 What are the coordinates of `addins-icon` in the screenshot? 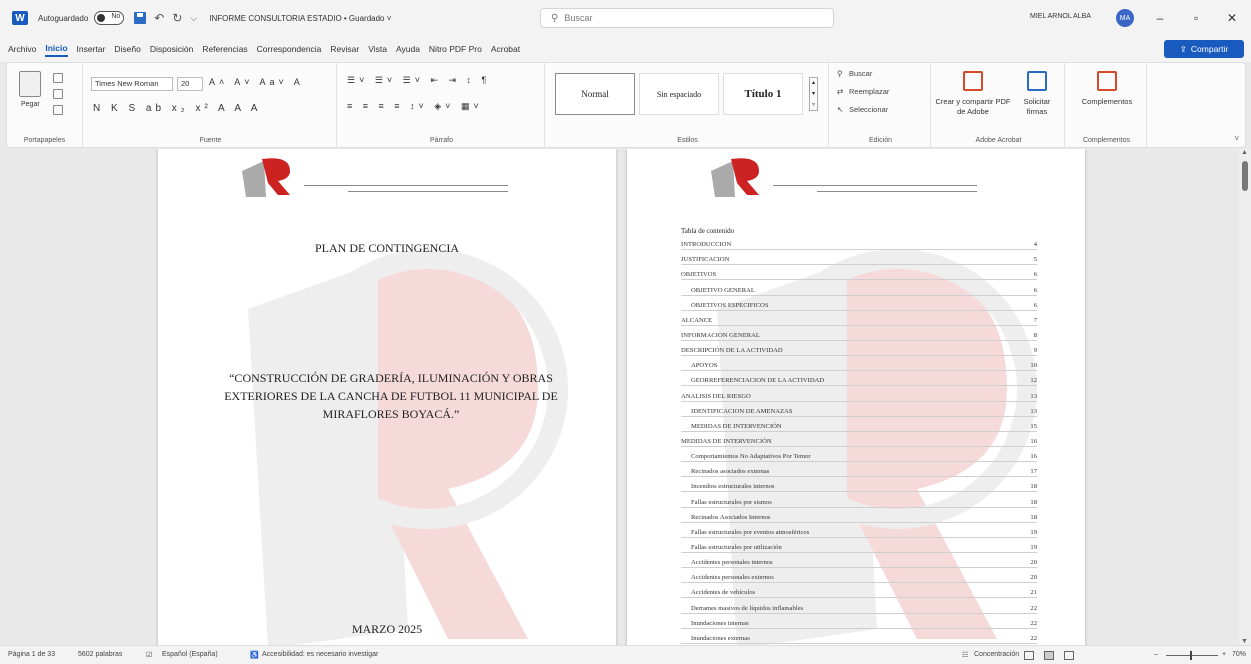 It's located at (1107, 81).